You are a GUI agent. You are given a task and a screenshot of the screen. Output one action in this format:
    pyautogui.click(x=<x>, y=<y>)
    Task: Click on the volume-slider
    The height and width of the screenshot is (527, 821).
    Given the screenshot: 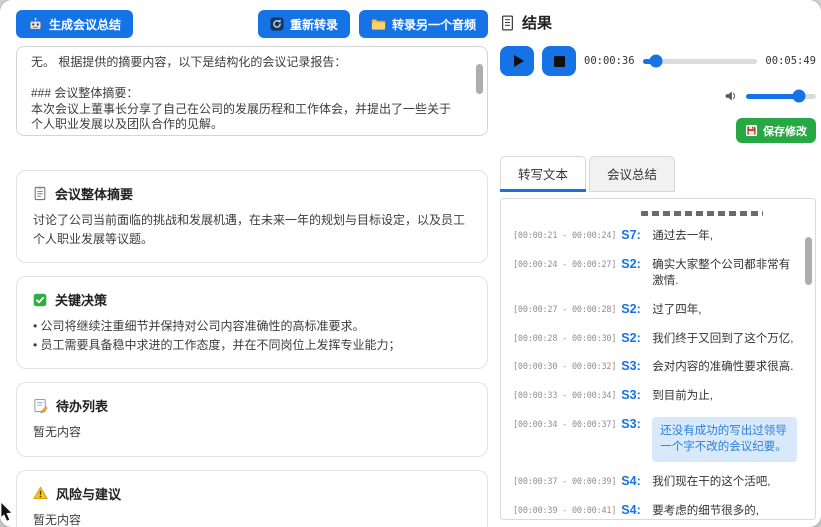 What is the action you would take?
    pyautogui.click(x=781, y=96)
    